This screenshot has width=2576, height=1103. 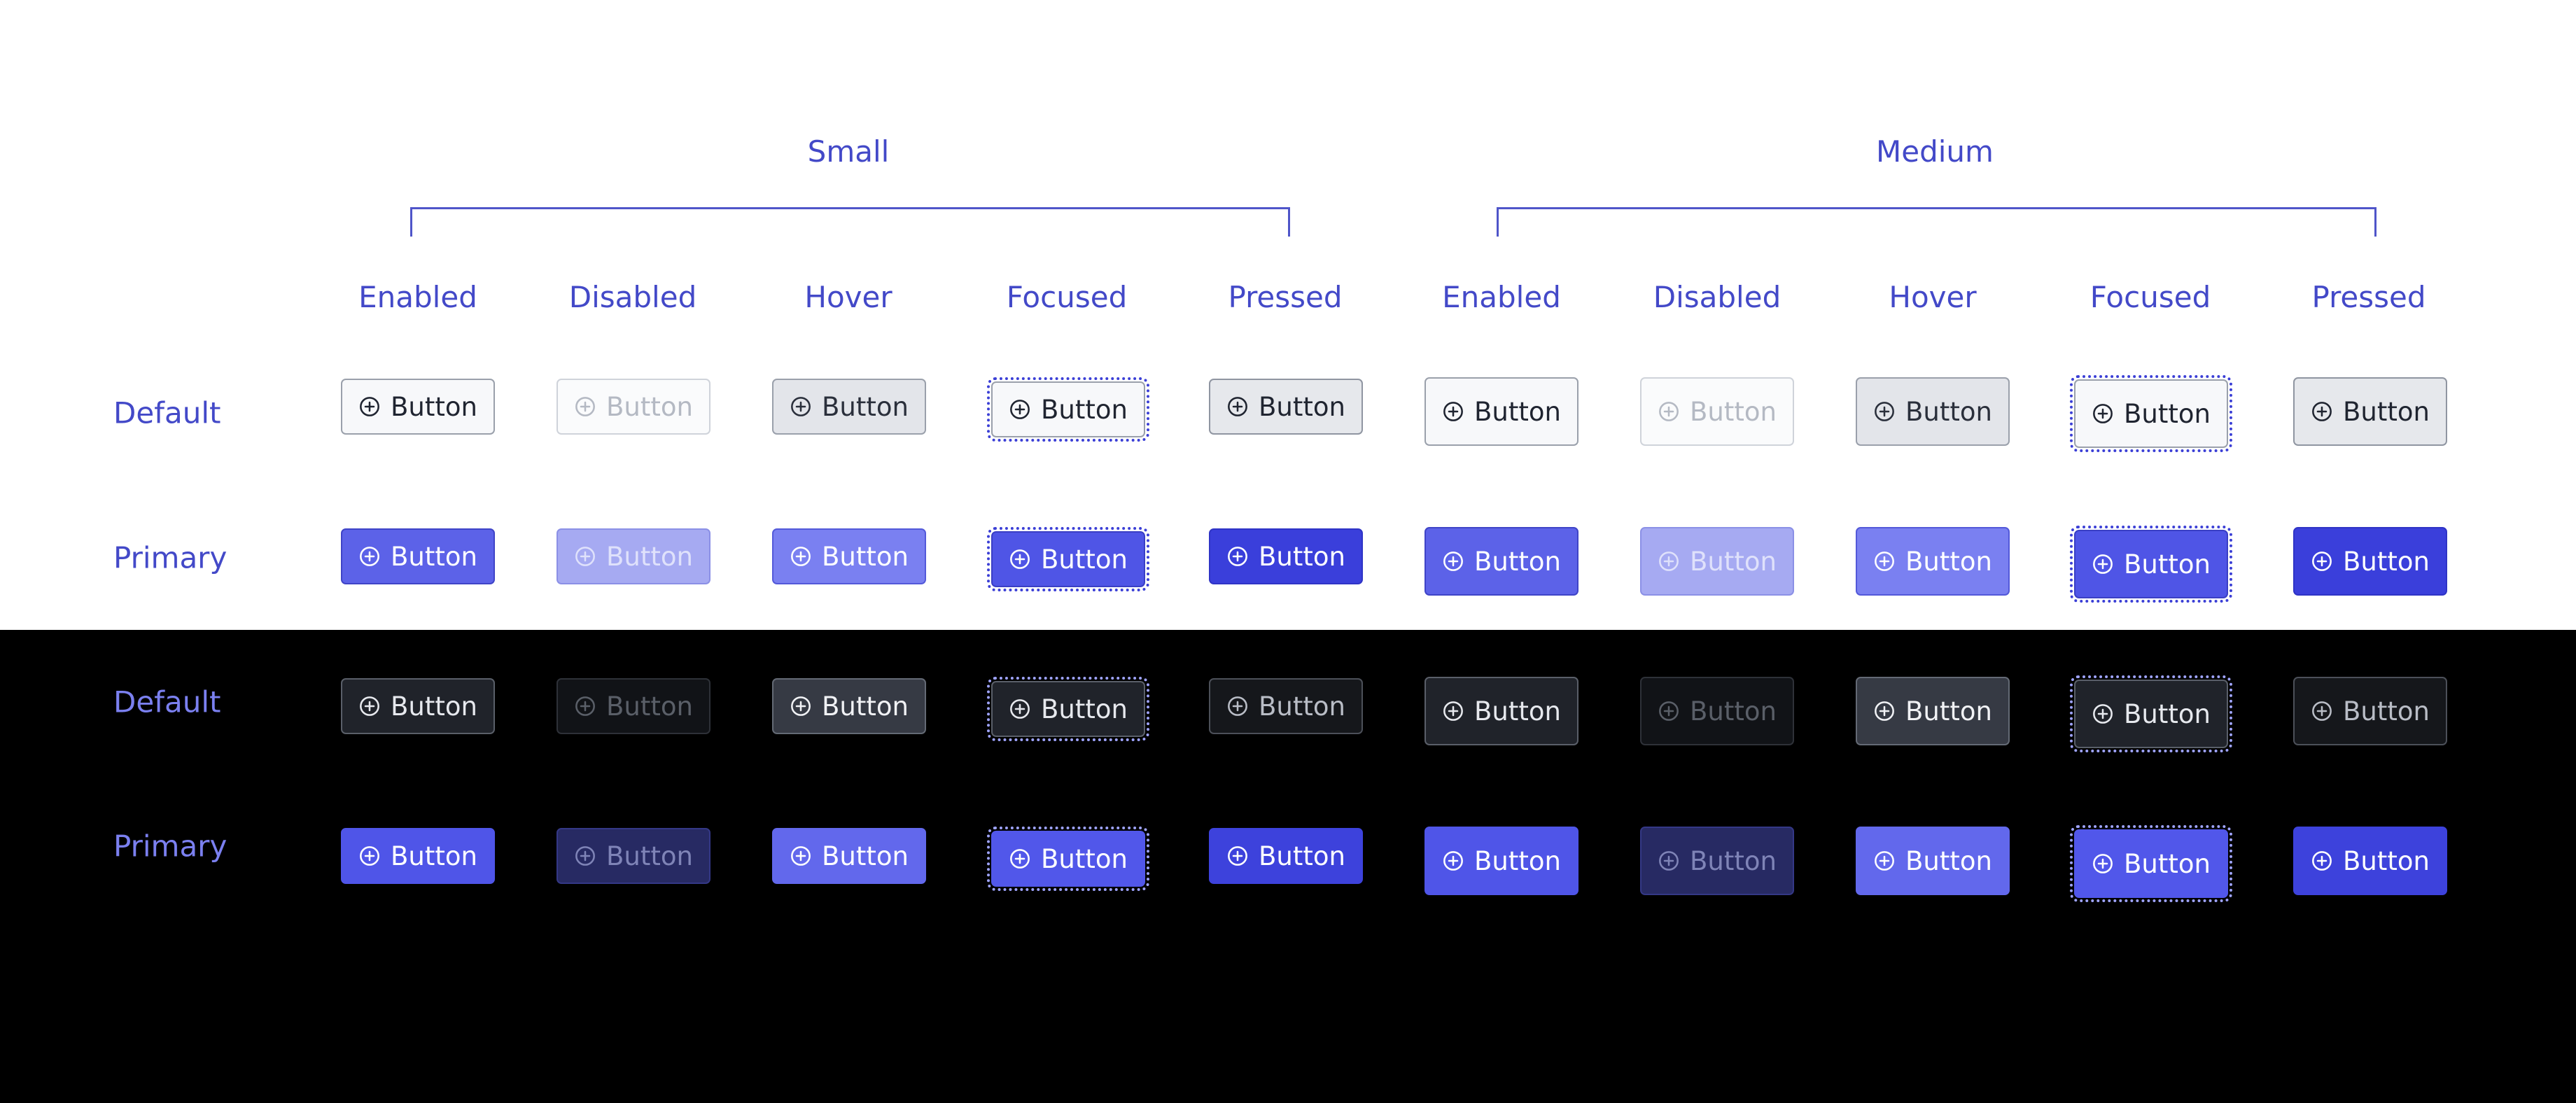 What do you see at coordinates (167, 412) in the screenshot?
I see `row-label-light-default: Default` at bounding box center [167, 412].